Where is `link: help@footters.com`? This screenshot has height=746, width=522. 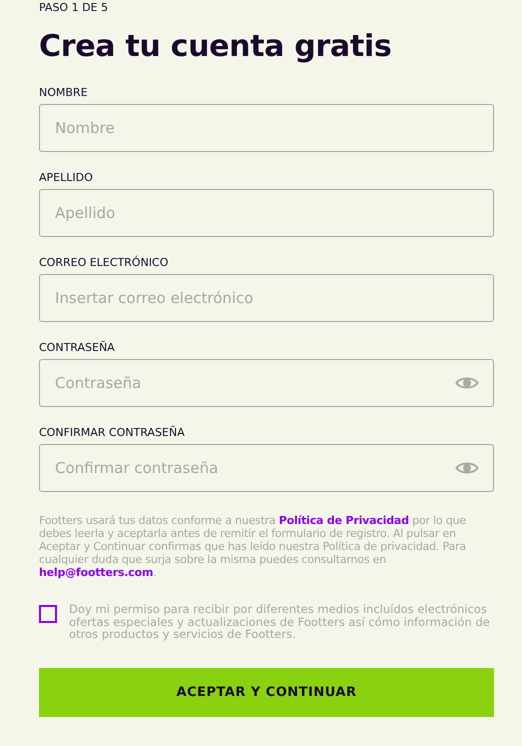
link: help@footters.com is located at coordinates (96, 572).